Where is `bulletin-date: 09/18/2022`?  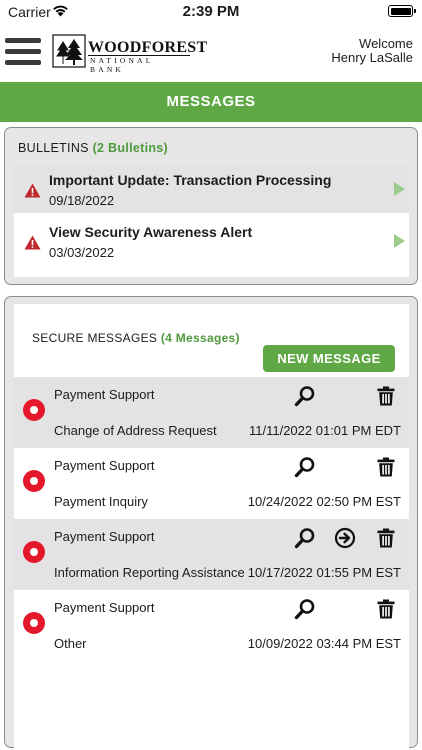
bulletin-date: 09/18/2022 is located at coordinates (82, 200).